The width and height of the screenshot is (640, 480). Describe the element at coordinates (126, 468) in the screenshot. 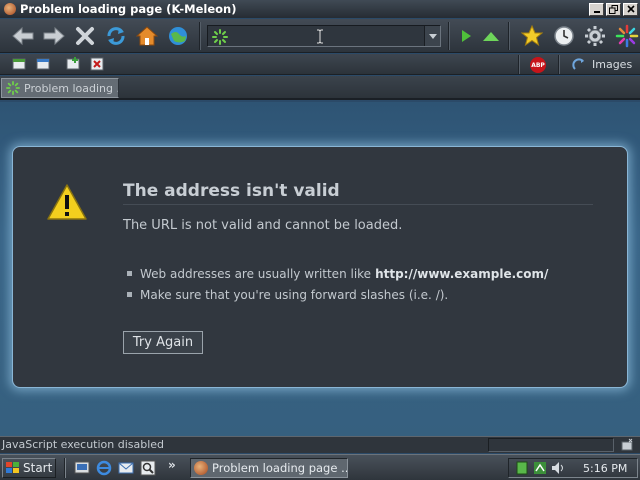

I see `outlook-express-icon` at that location.